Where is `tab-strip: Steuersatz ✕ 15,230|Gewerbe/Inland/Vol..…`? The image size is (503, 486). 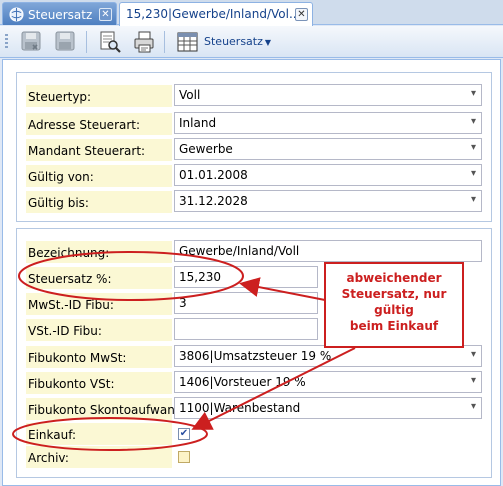
tab-strip: Steuersatz ✕ 15,230|Gewerbe/Inland/Vol..… is located at coordinates (251, 13).